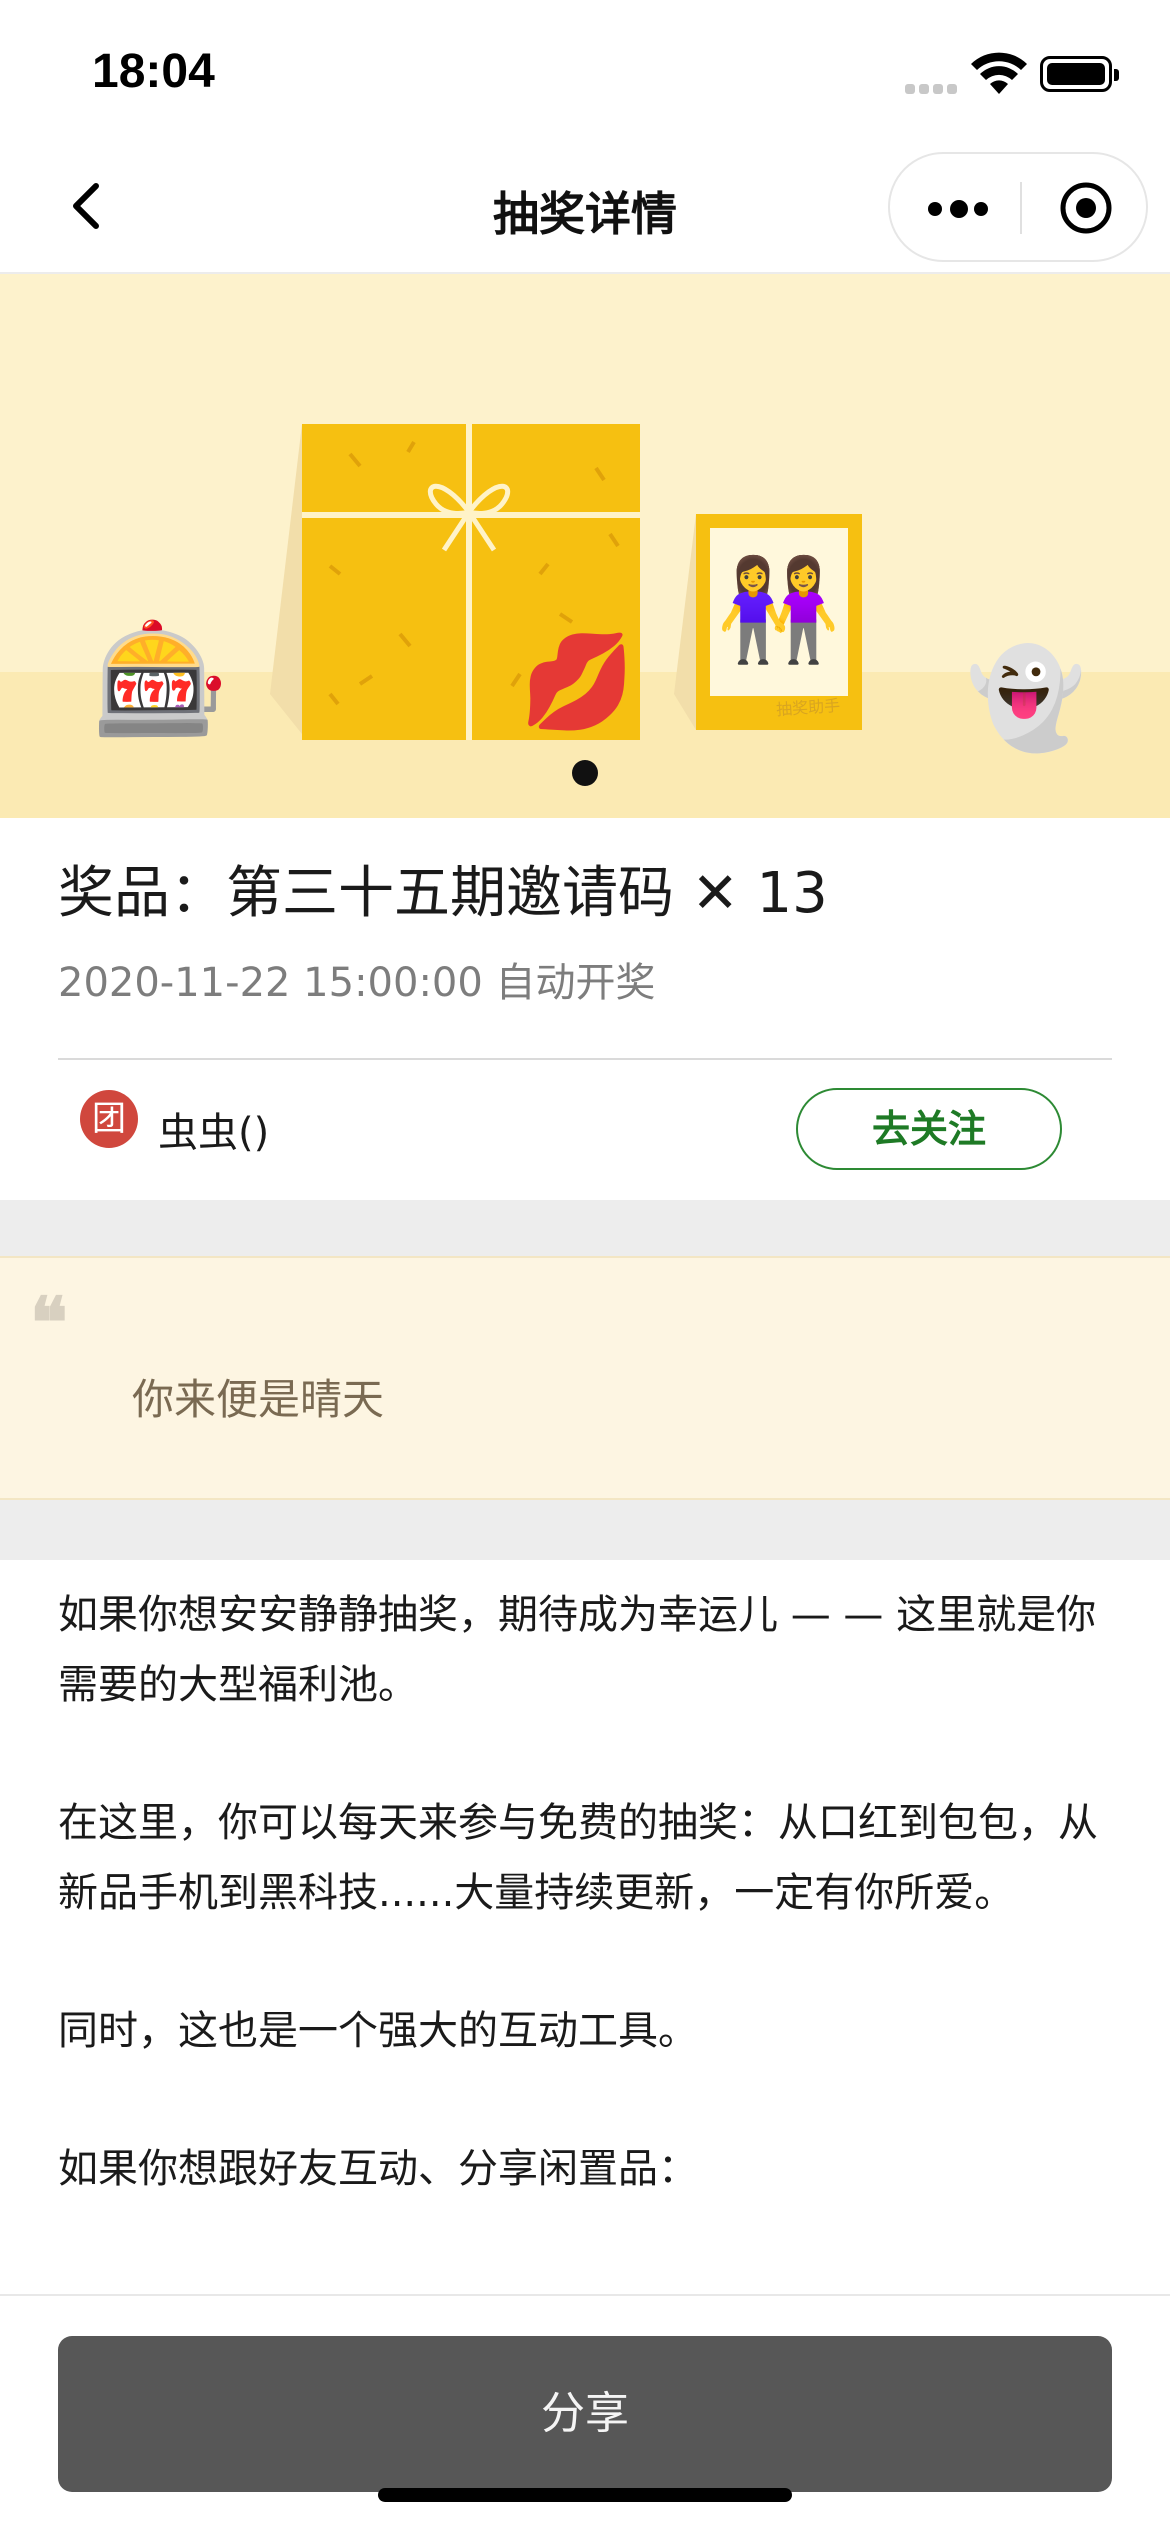 Image resolution: width=1170 pixels, height=2532 pixels. Describe the element at coordinates (443, 893) in the screenshot. I see `prize-title: 奖品：第三十五期邀请码 ✕ 13` at that location.